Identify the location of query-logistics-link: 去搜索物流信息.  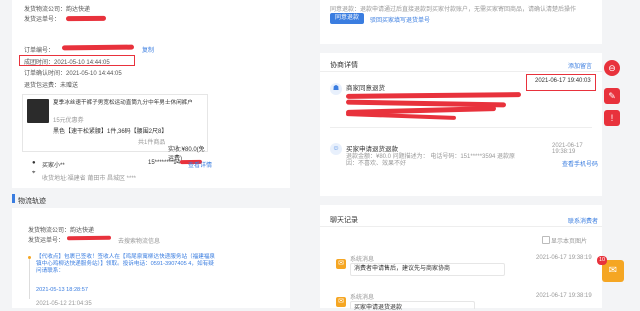
(139, 240).